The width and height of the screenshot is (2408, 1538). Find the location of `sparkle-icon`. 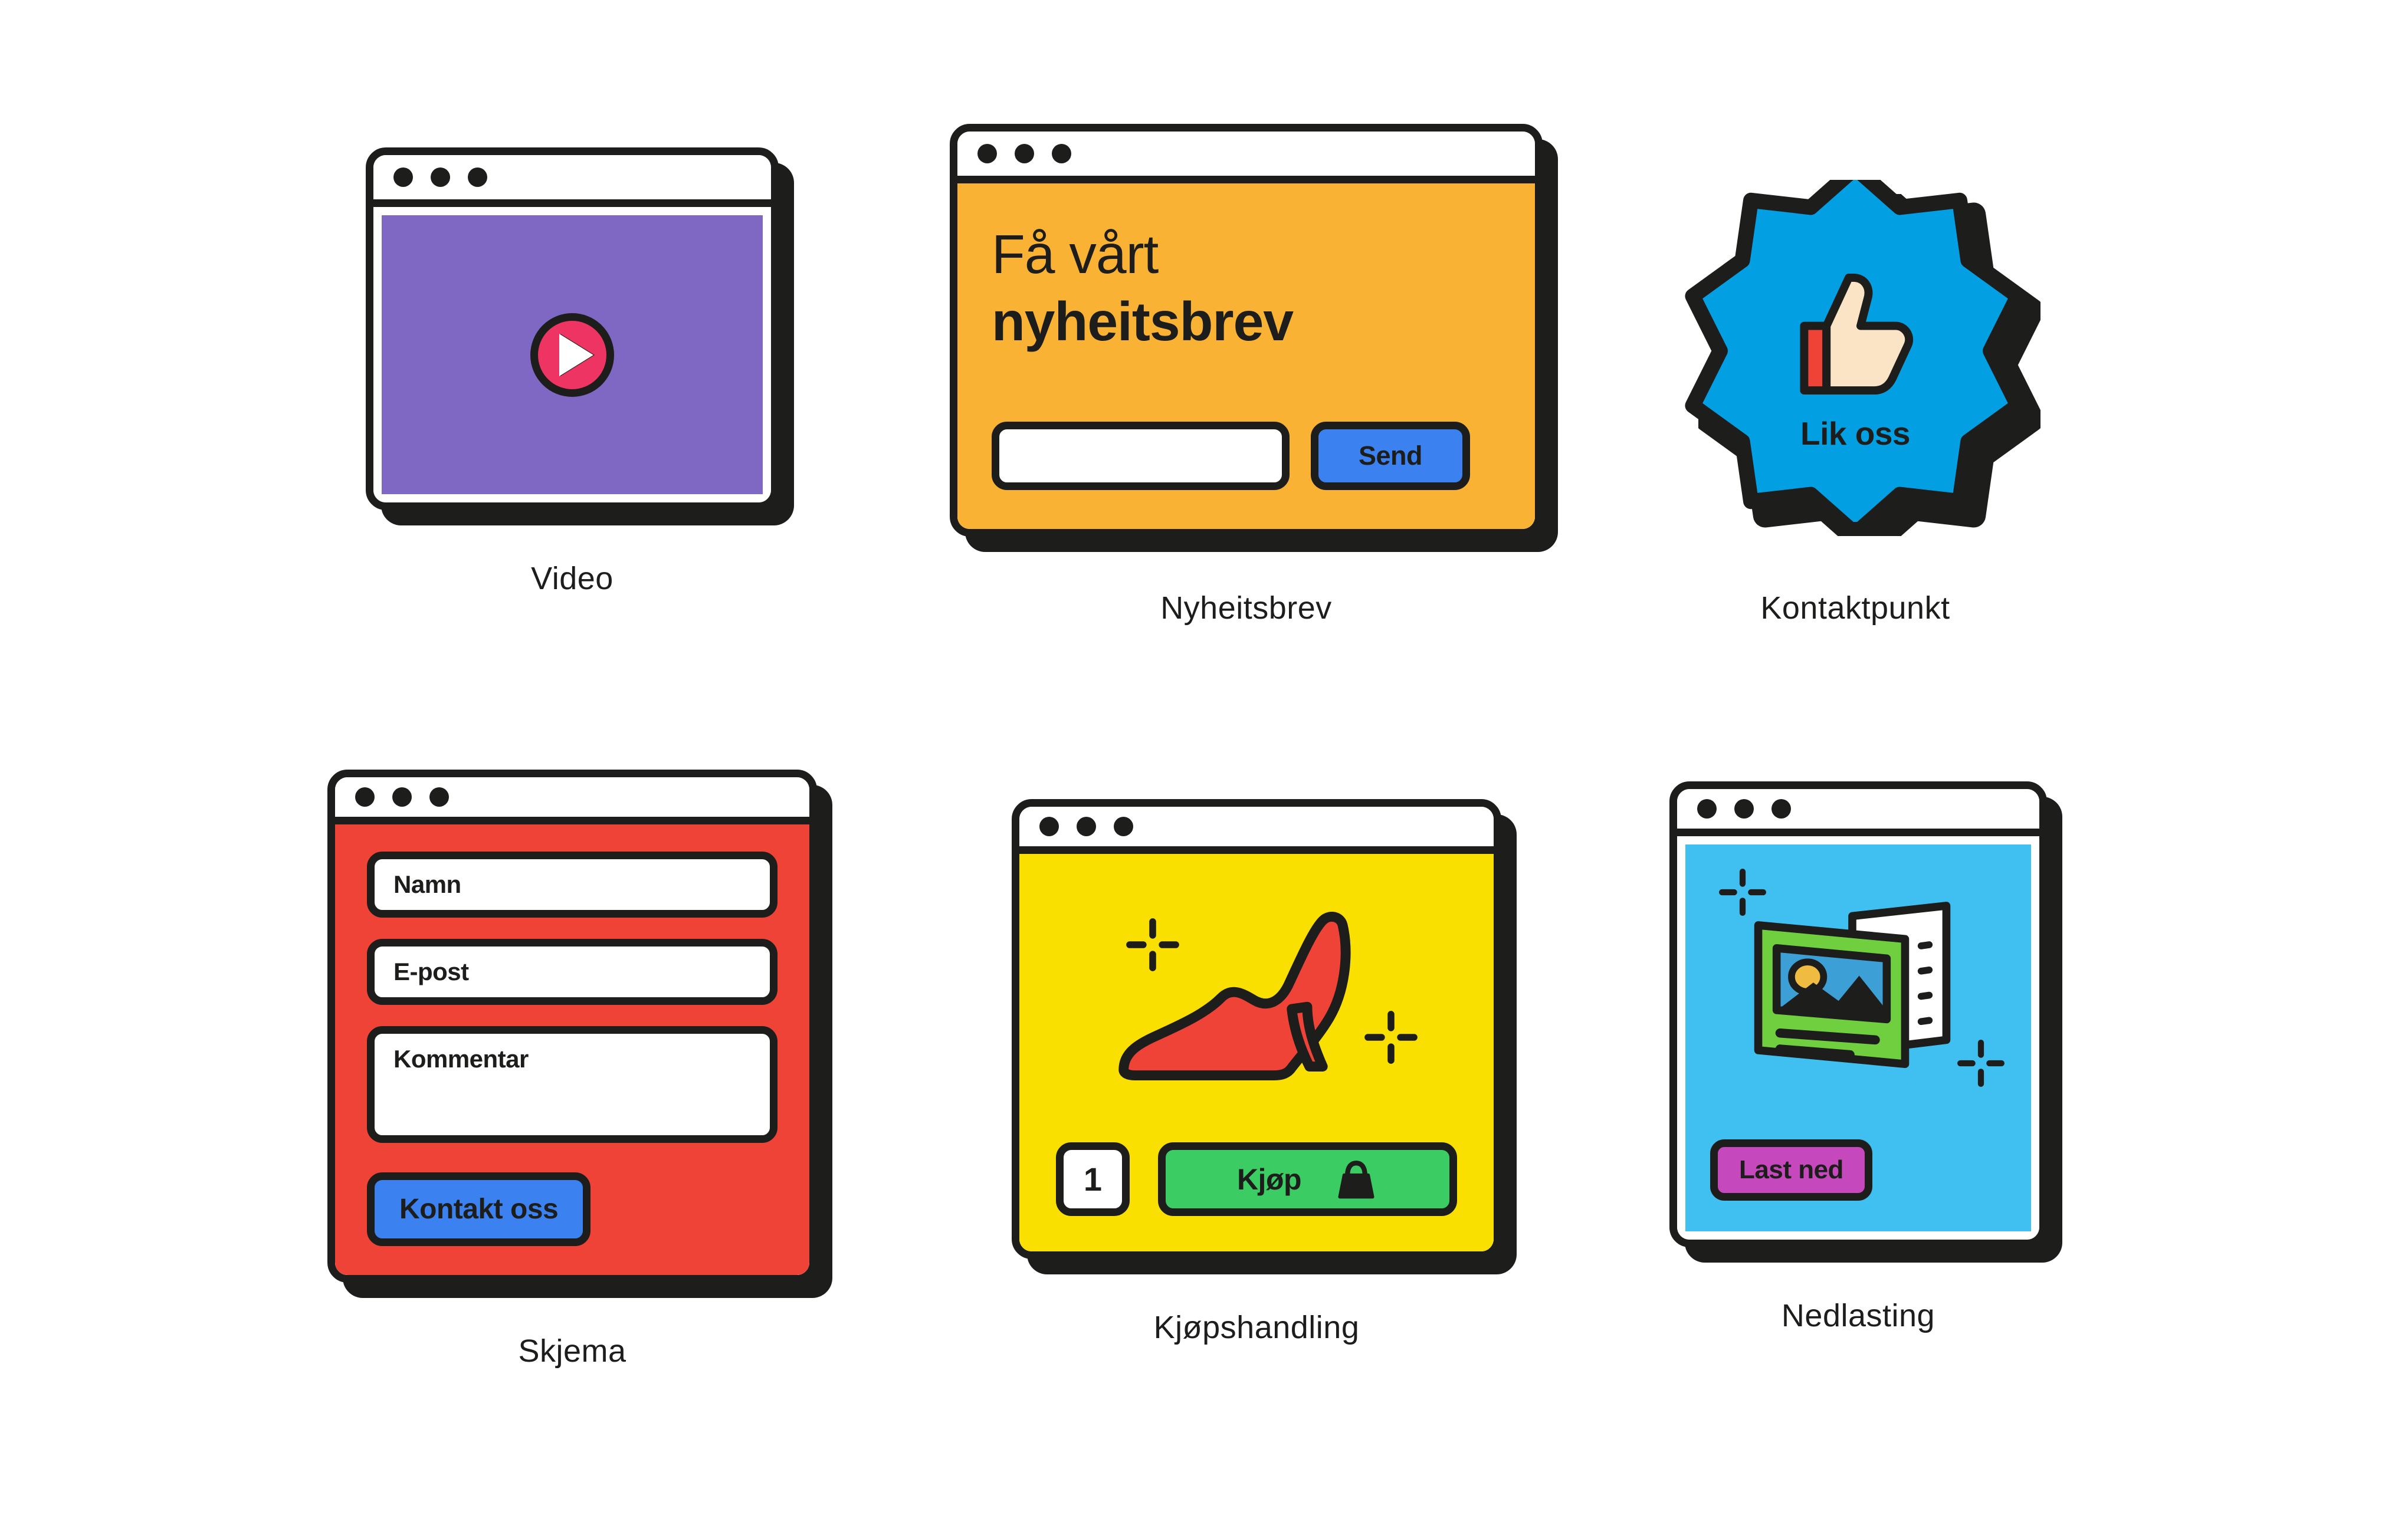

sparkle-icon is located at coordinates (1981, 1063).